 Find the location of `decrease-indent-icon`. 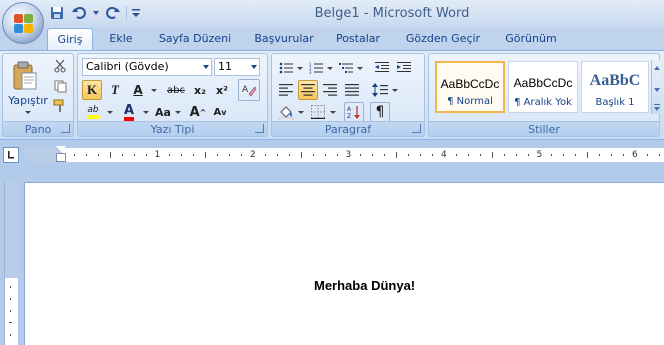

decrease-indent-icon is located at coordinates (382, 68).